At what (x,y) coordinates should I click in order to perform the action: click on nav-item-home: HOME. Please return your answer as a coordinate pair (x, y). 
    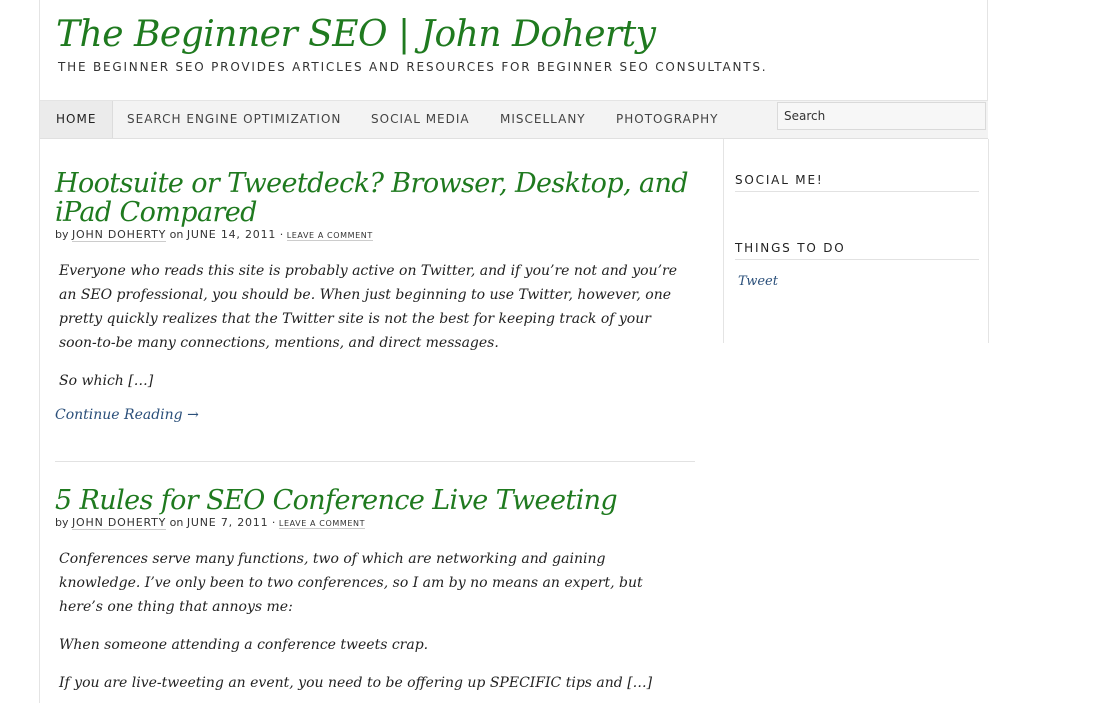
    Looking at the image, I should click on (77, 119).